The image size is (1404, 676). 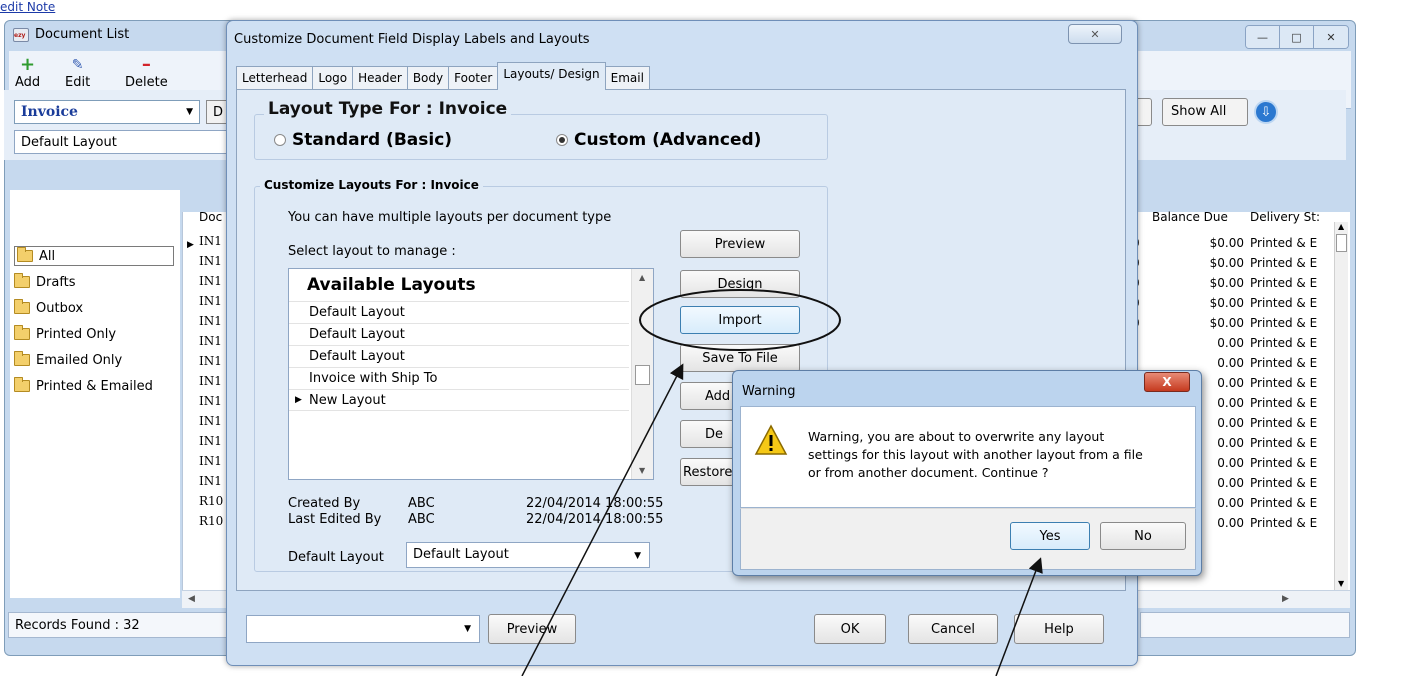 I want to click on tab-footer: Footer, so click(x=473, y=78).